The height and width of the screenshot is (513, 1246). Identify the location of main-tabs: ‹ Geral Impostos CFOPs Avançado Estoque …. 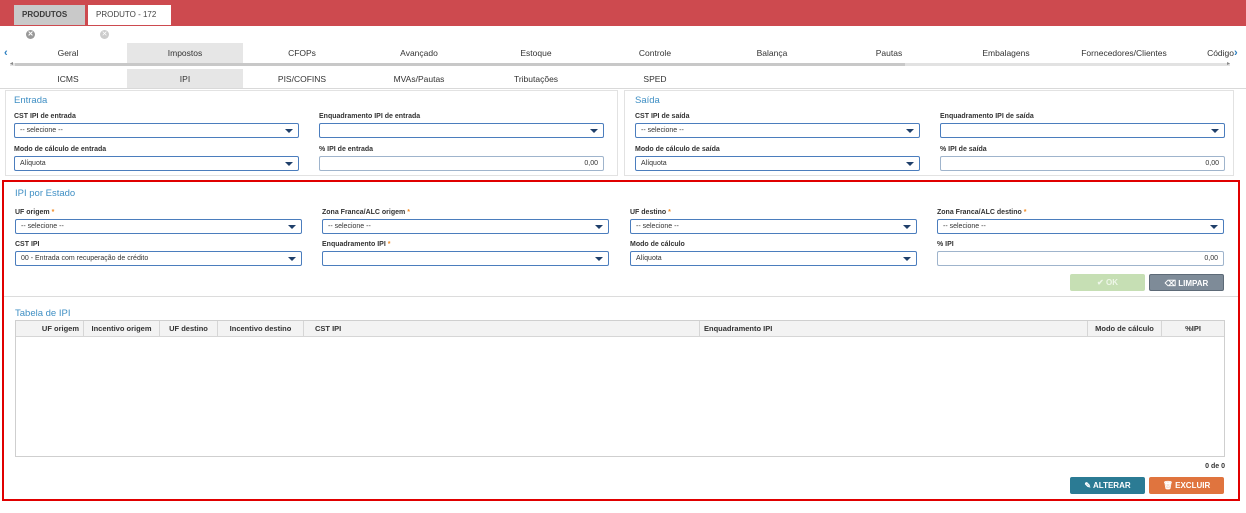
(623, 53).